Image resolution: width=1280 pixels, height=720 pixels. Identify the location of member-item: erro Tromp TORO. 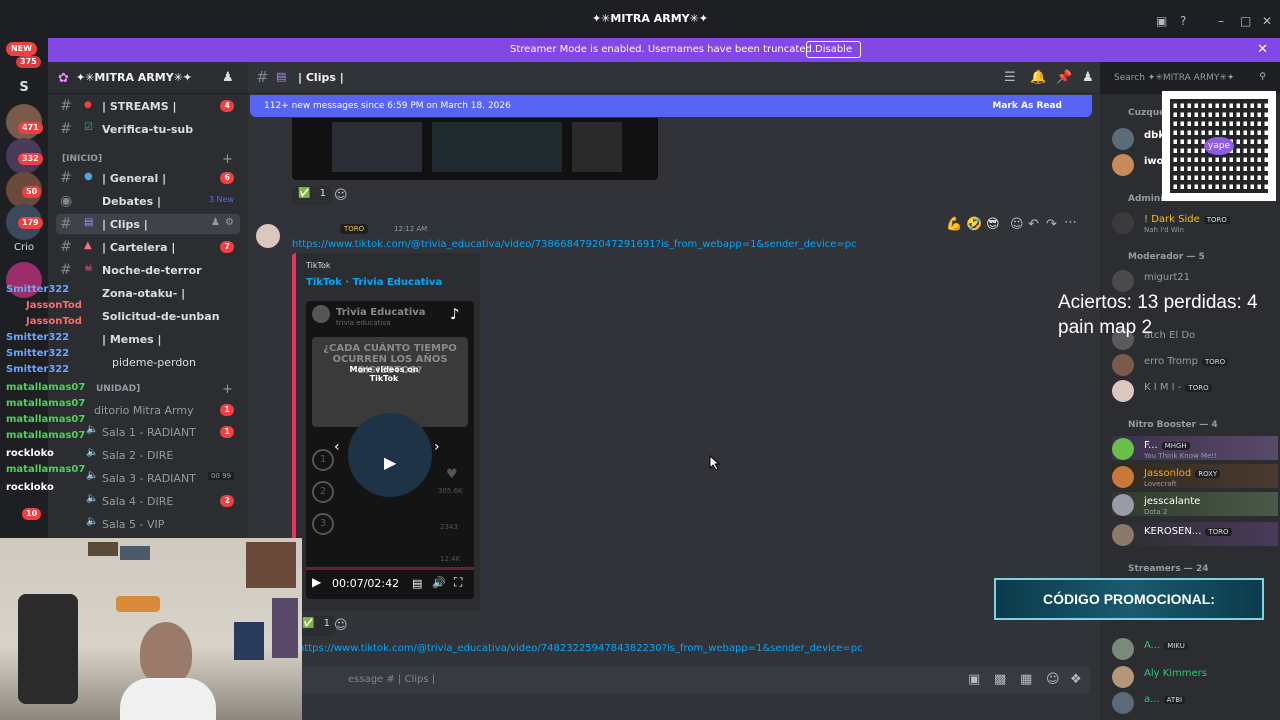
(1195, 364).